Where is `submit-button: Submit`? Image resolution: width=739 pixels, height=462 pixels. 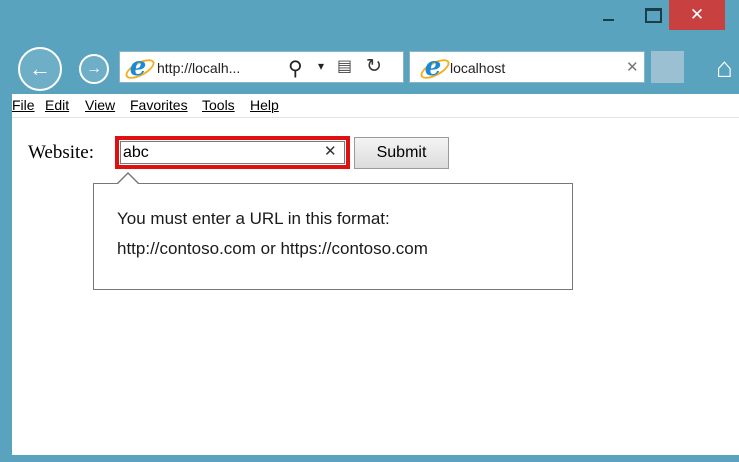
submit-button: Submit is located at coordinates (401, 153).